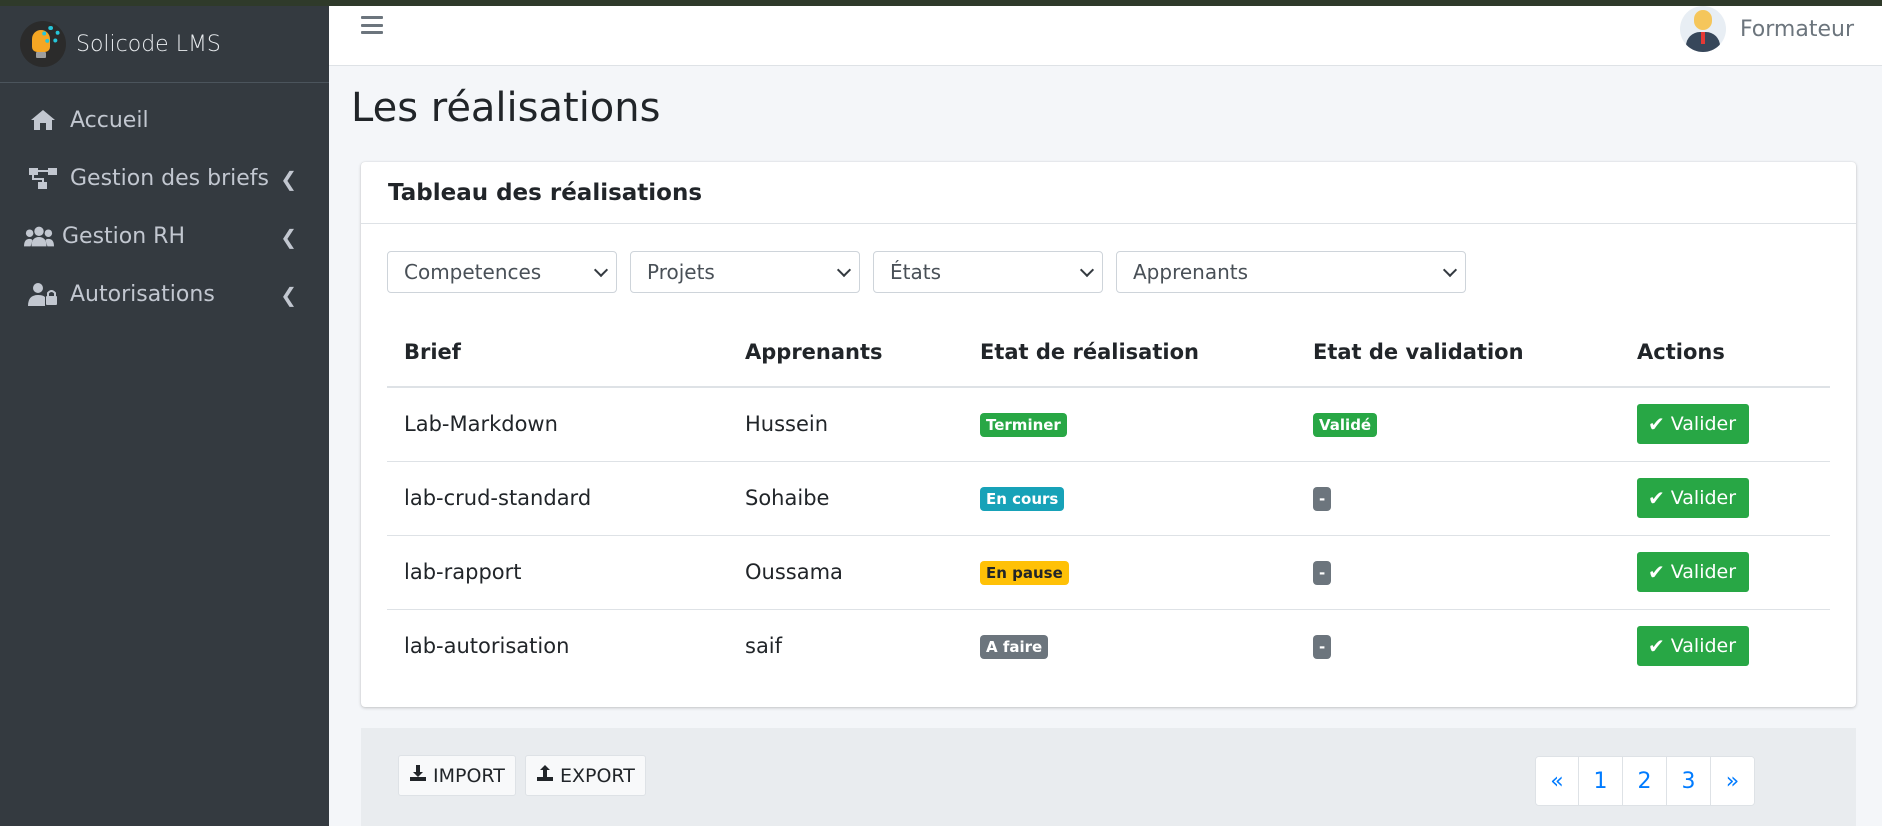 The image size is (1882, 826). Describe the element at coordinates (681, 272) in the screenshot. I see `select-value: Projets` at that location.